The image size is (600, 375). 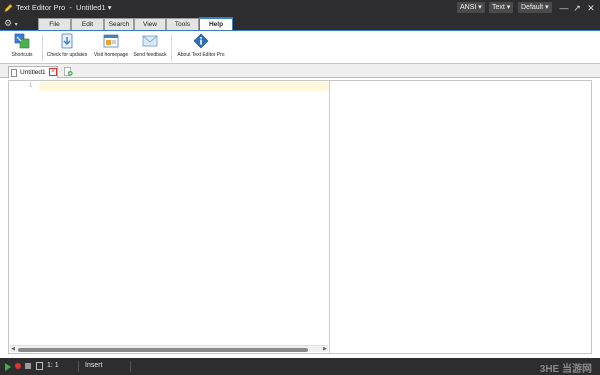 I want to click on tab-edit: Edit, so click(x=87, y=24).